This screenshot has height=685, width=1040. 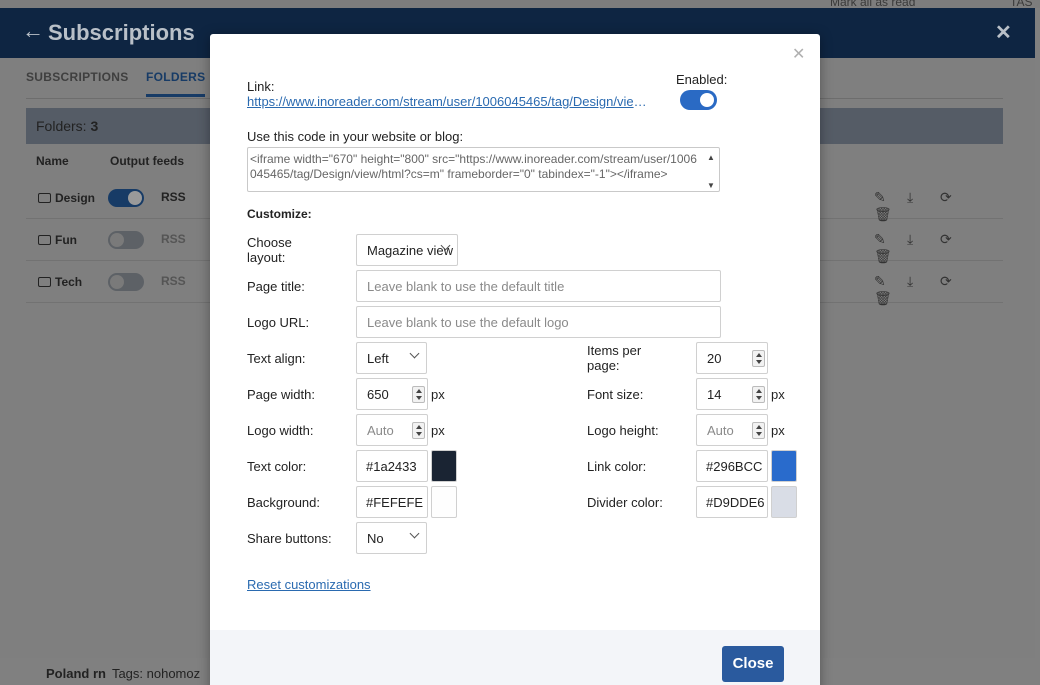 What do you see at coordinates (614, 358) in the screenshot?
I see `items-per-page-label: Items per page:` at bounding box center [614, 358].